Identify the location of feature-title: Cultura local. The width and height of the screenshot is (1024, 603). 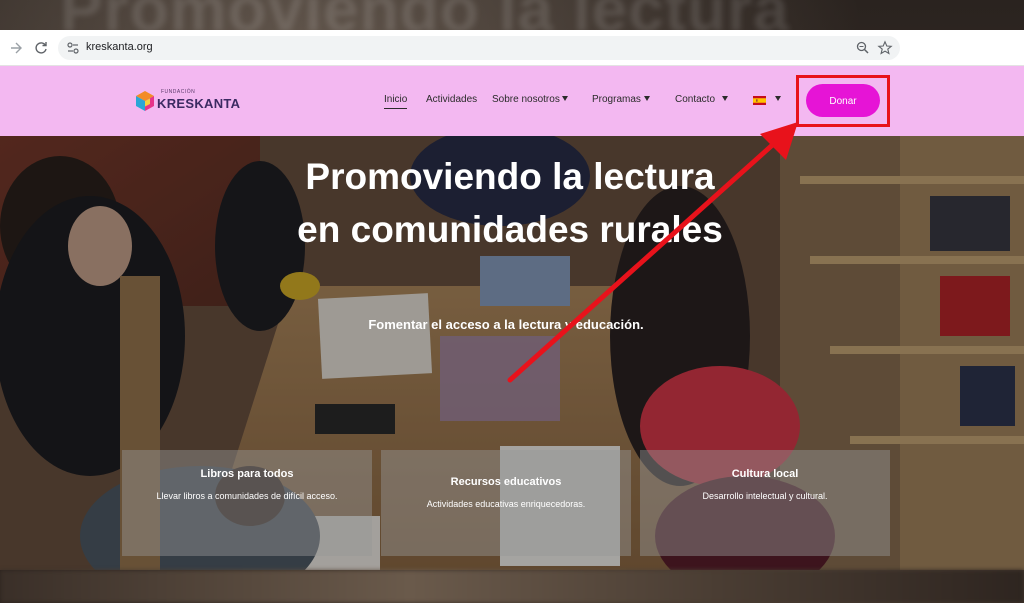
(765, 474).